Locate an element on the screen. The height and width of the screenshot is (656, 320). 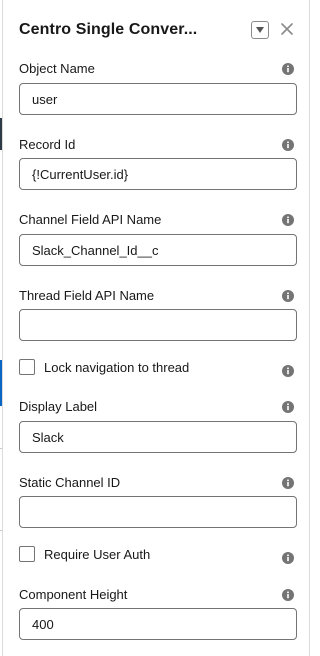
display-label-input is located at coordinates (158, 437).